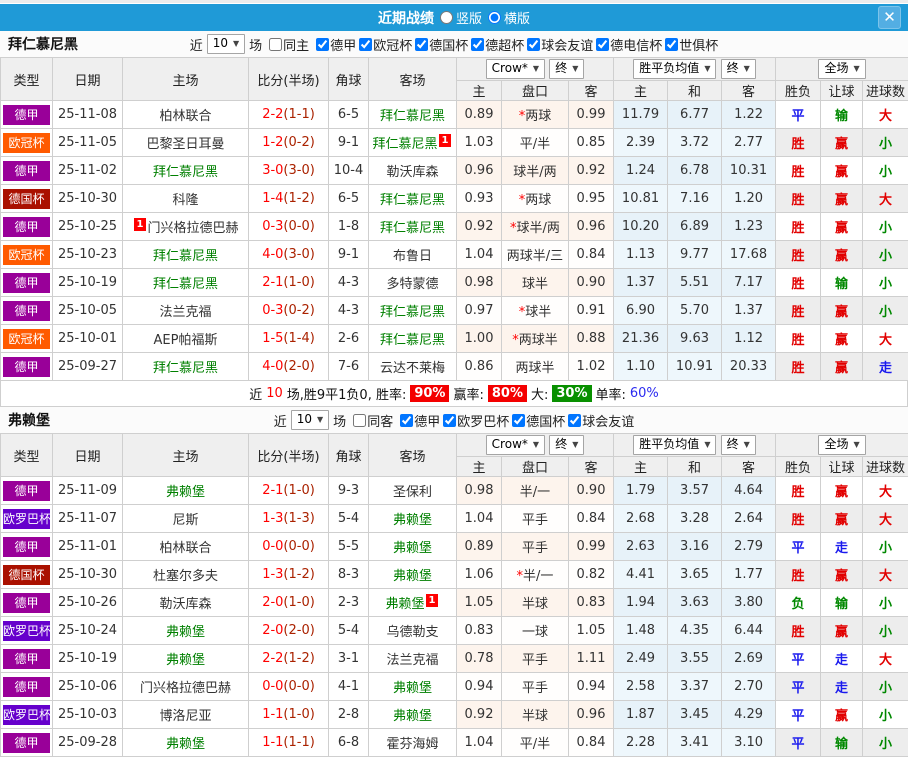 The image size is (908, 757). I want to click on home-win-odds-cell: 4.41, so click(641, 575).